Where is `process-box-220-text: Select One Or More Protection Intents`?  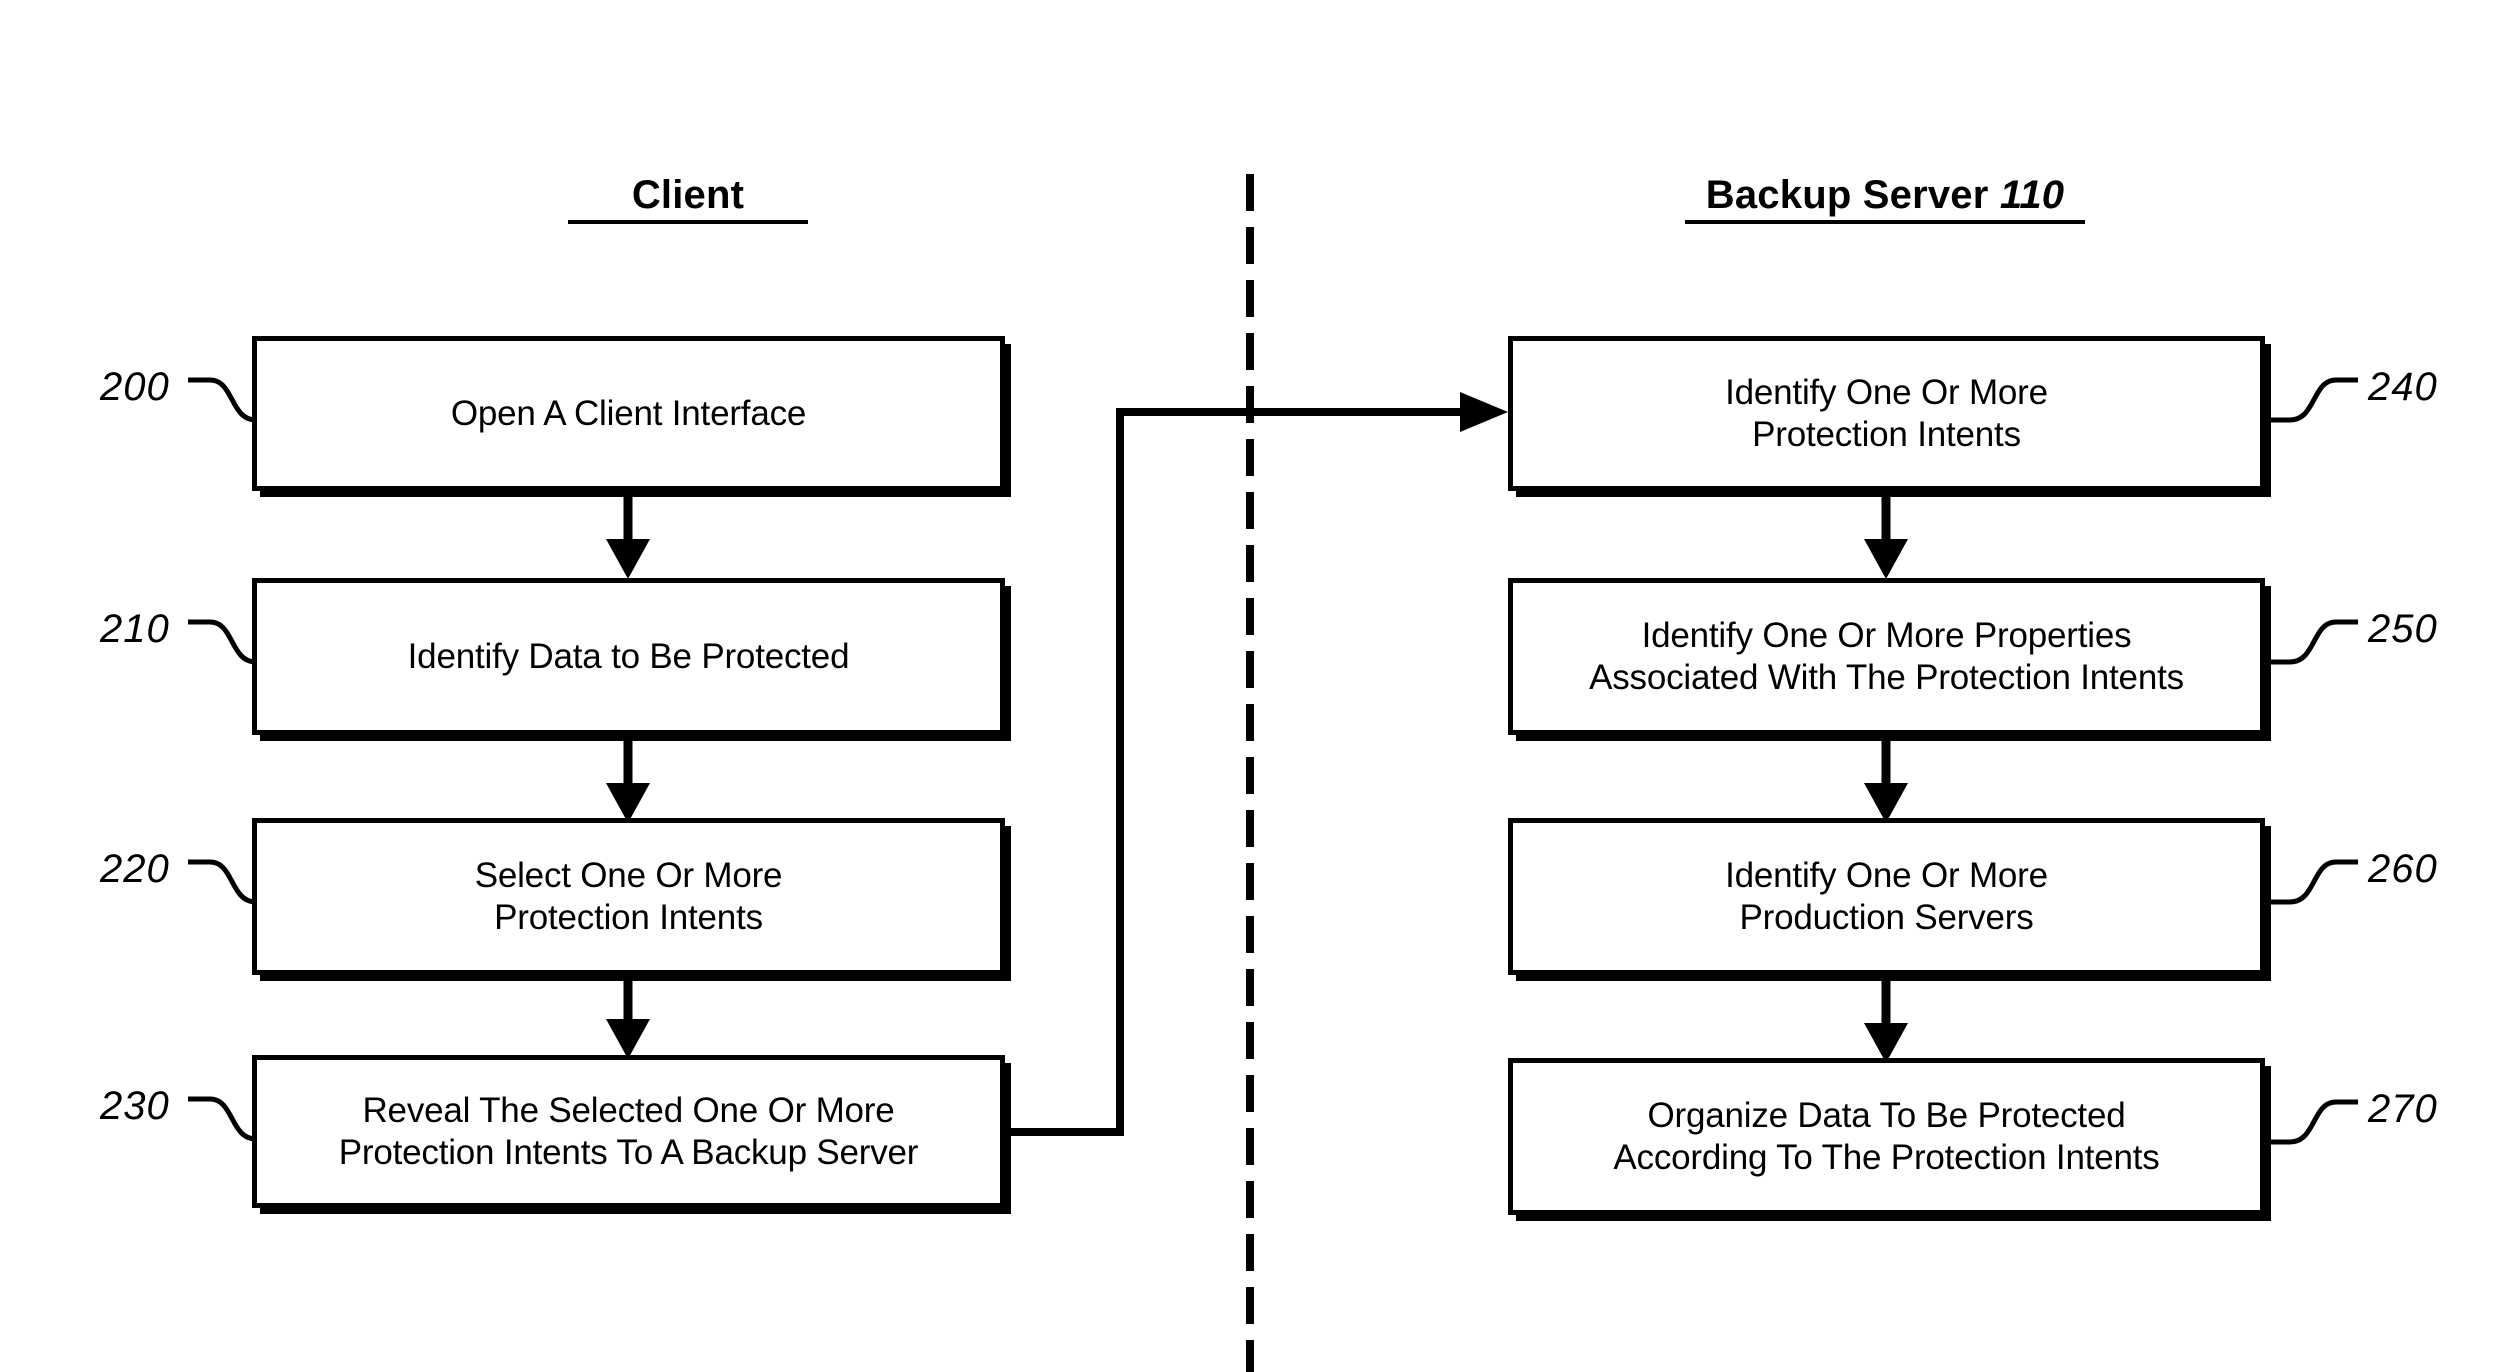 process-box-220-text: Select One Or More Protection Intents is located at coordinates (628, 896).